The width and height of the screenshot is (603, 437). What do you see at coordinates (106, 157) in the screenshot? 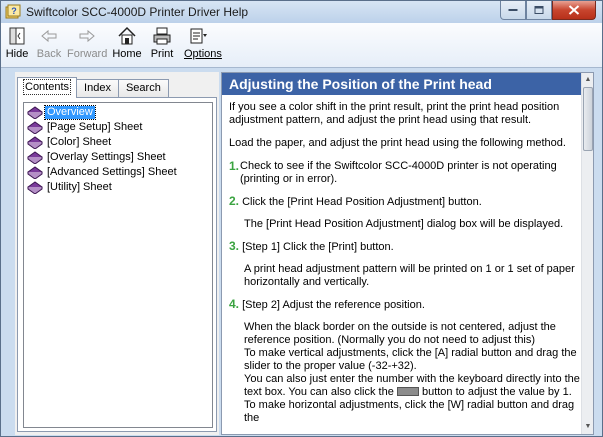
I see `tree-item-label: [Overlay Settings] Sheet` at bounding box center [106, 157].